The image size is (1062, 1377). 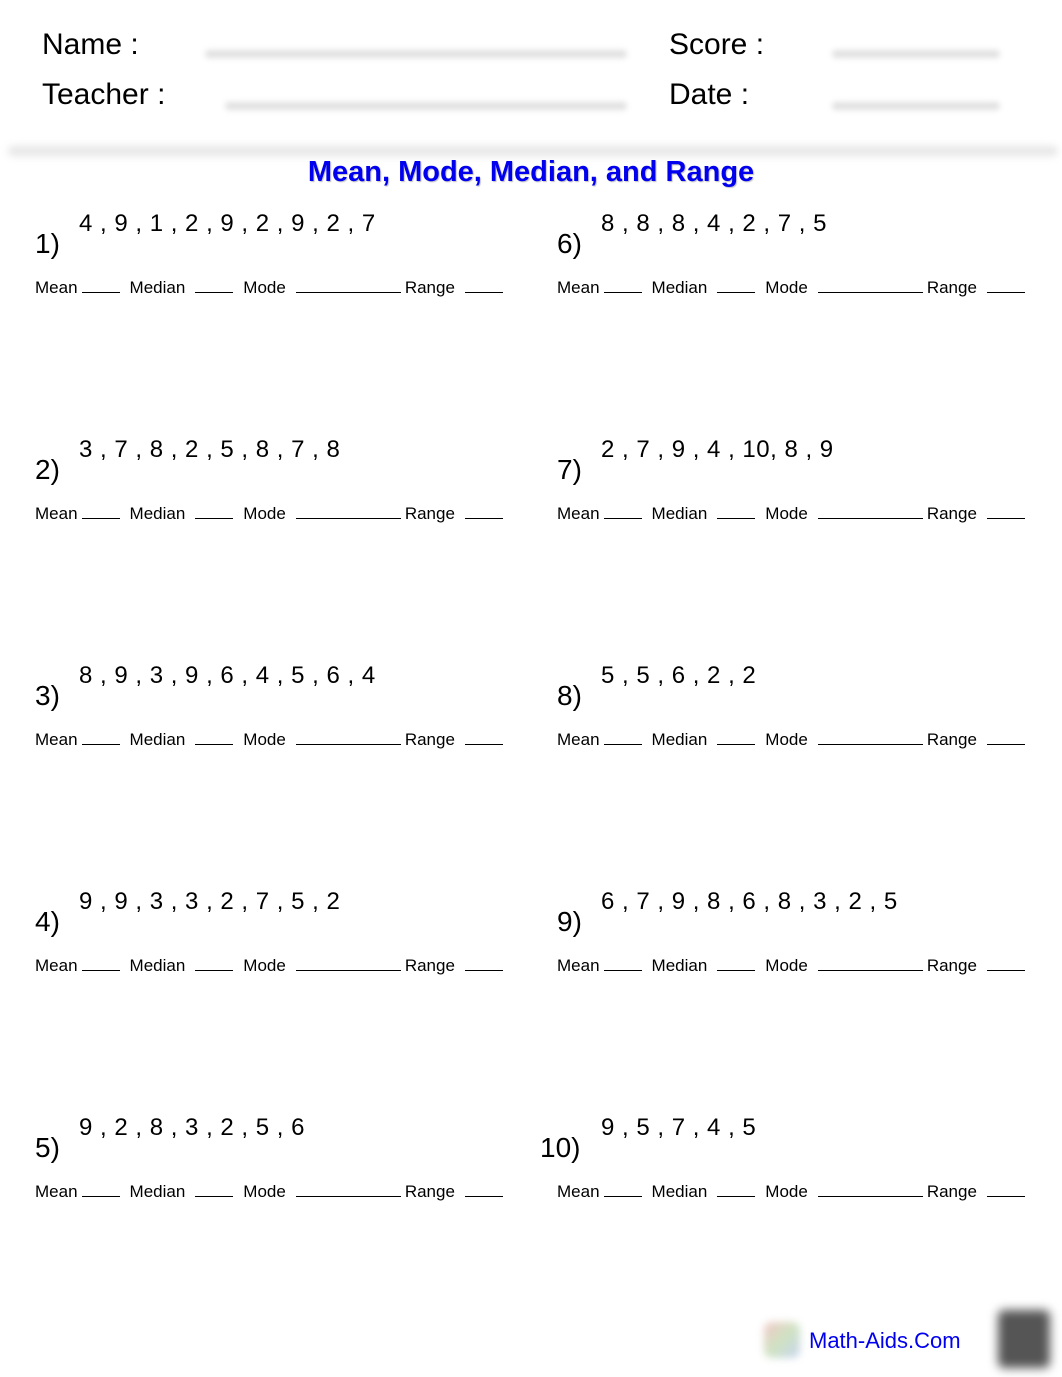 What do you see at coordinates (916, 54) in the screenshot?
I see `score-field` at bounding box center [916, 54].